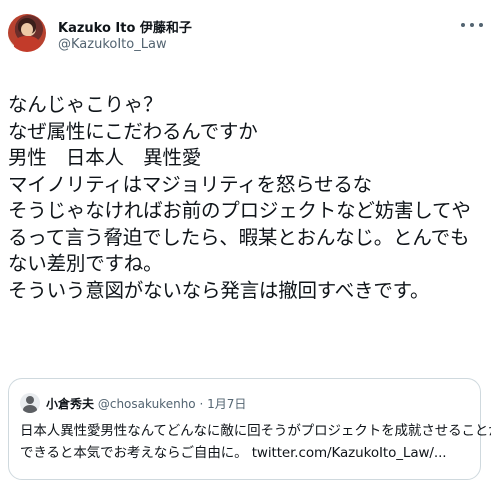 Image resolution: width=491 pixels, height=491 pixels. What do you see at coordinates (27, 44) in the screenshot?
I see `avatar-dress` at bounding box center [27, 44].